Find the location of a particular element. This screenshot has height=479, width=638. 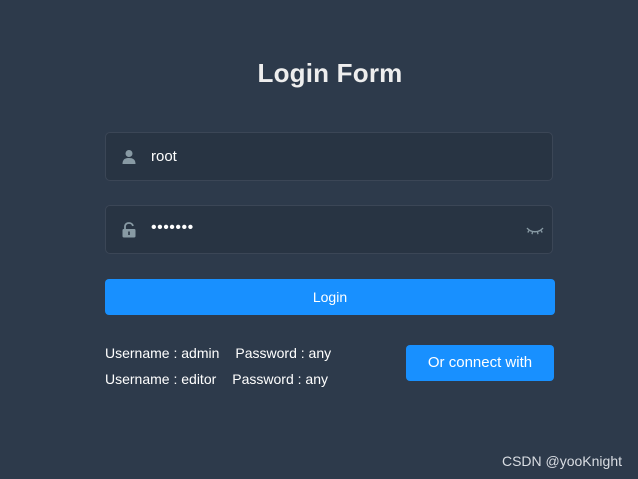

credentials-tip-editor: Username : editor Password : any is located at coordinates (216, 379).